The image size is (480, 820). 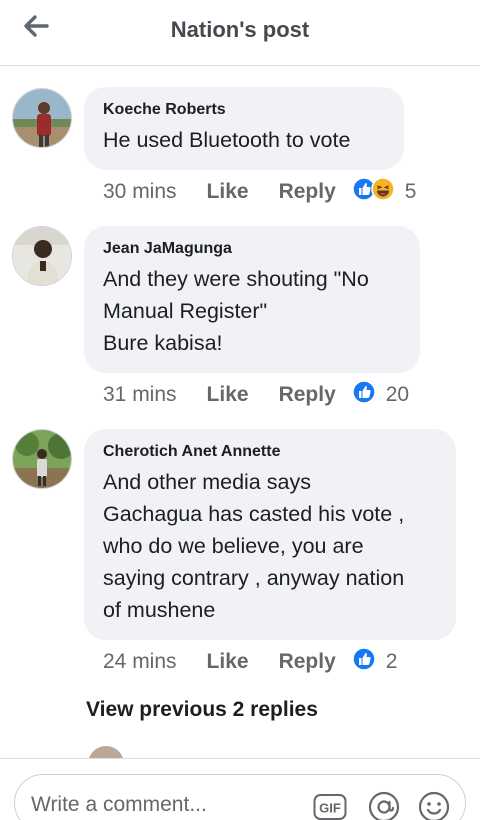 What do you see at coordinates (161, 805) in the screenshot?
I see `comment-input` at bounding box center [161, 805].